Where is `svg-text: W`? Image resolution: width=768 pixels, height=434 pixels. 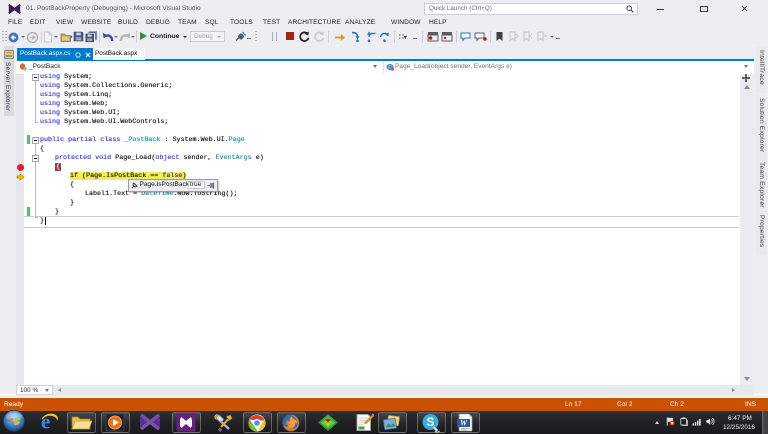 svg-text: W is located at coordinates (464, 423).